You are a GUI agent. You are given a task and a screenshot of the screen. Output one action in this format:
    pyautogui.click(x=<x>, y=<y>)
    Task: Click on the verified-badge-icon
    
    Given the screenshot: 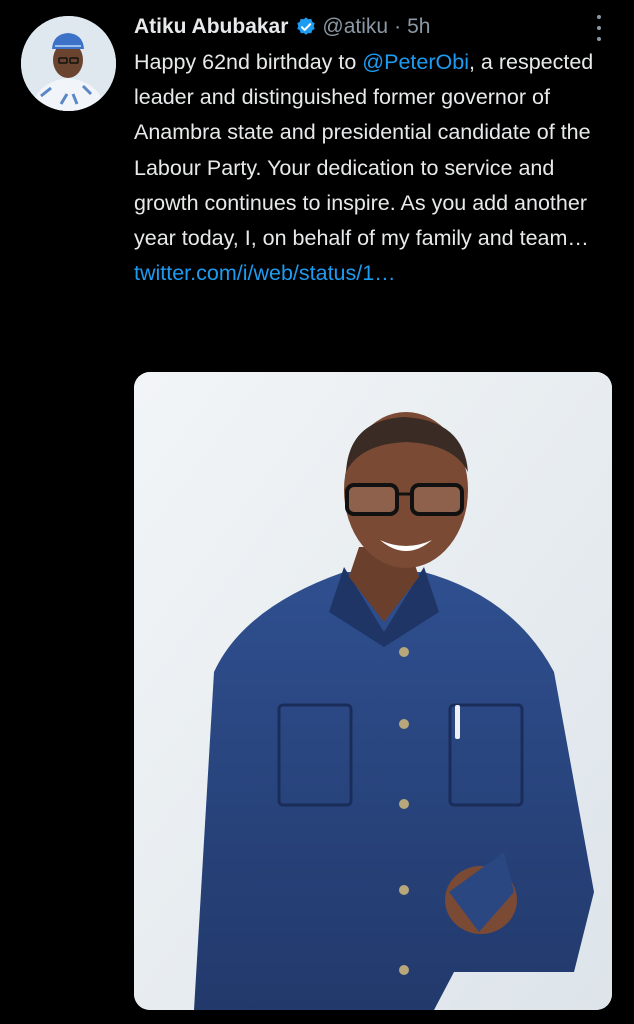 What is the action you would take?
    pyautogui.click(x=306, y=26)
    